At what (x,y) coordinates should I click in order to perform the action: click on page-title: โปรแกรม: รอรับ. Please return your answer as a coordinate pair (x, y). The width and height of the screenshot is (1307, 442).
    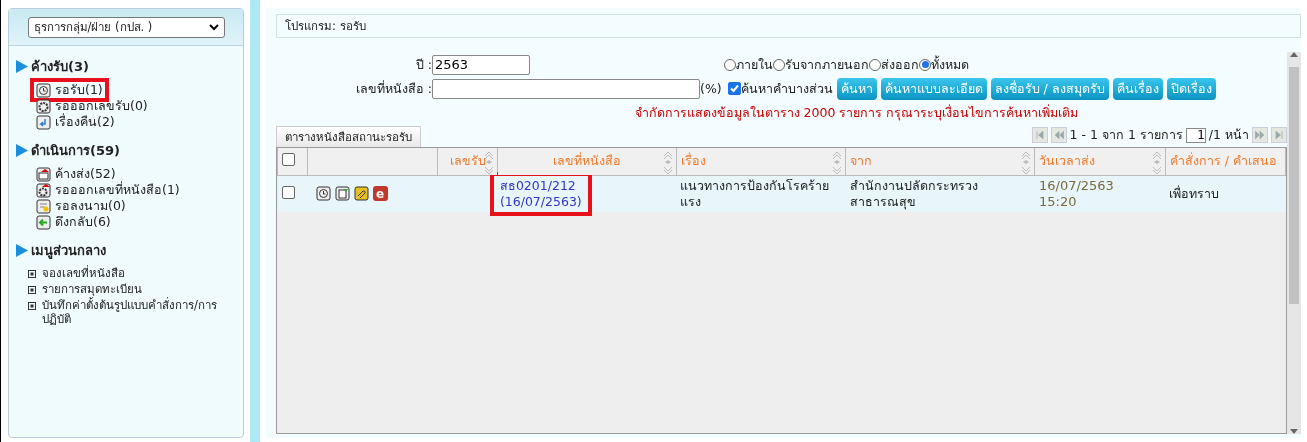
    Looking at the image, I should click on (788, 26).